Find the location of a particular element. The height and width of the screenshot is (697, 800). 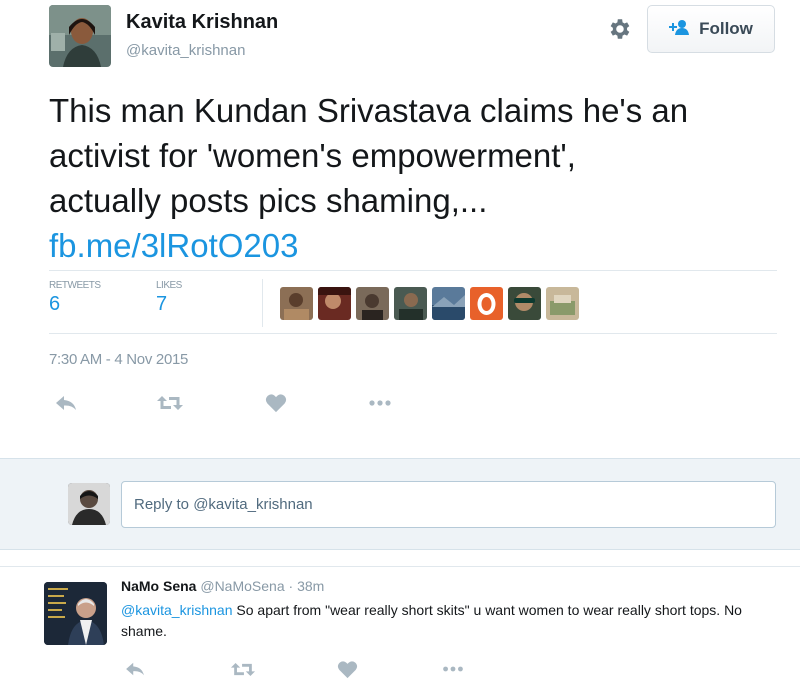

add-user-icon is located at coordinates (680, 29).